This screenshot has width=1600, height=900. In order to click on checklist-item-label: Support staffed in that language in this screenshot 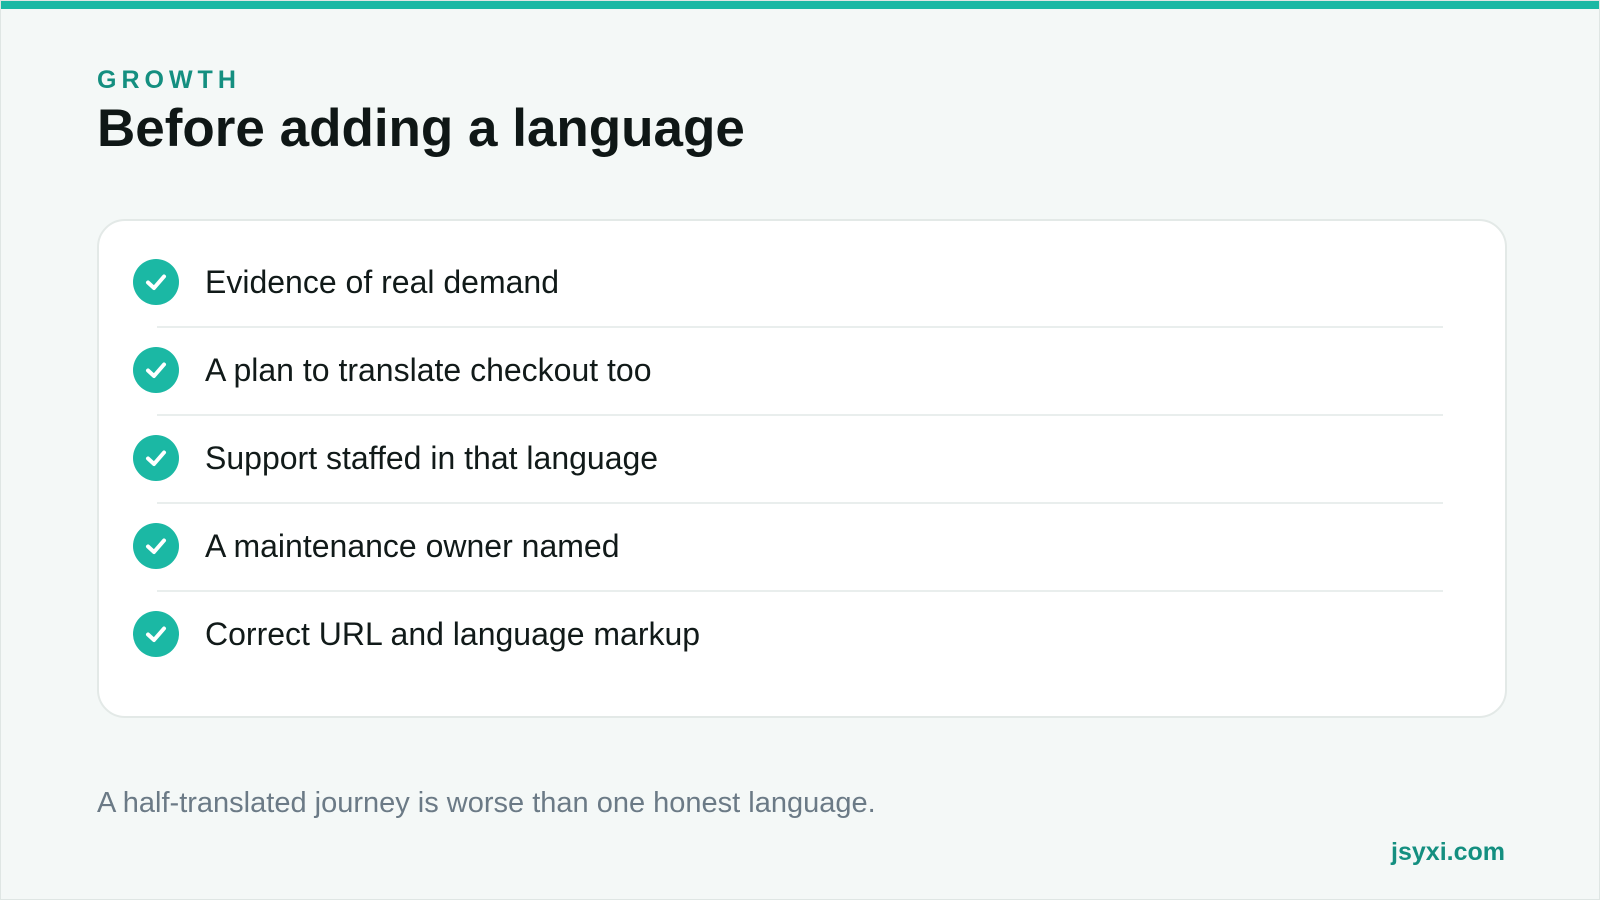, I will do `click(432, 458)`.